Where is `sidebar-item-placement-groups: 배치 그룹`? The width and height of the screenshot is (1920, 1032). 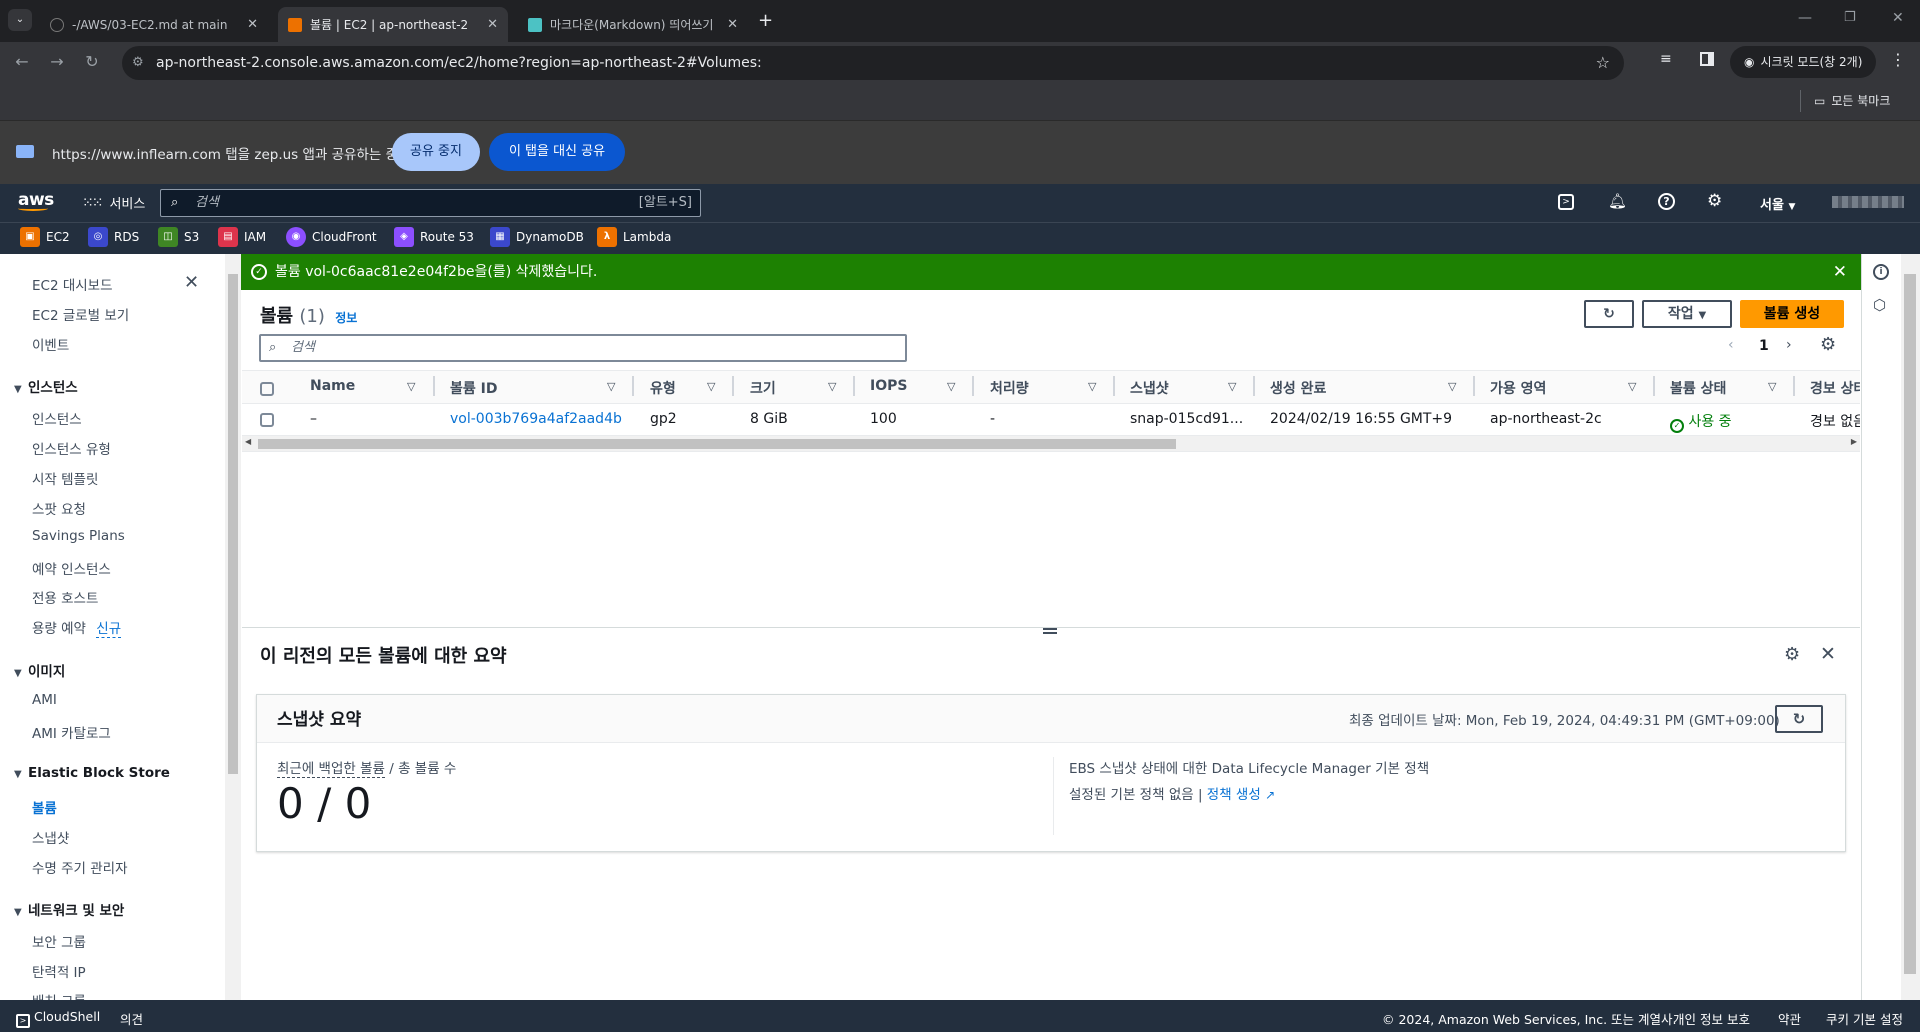
sidebar-item-placement-groups: 배치 그룹 is located at coordinates (59, 995).